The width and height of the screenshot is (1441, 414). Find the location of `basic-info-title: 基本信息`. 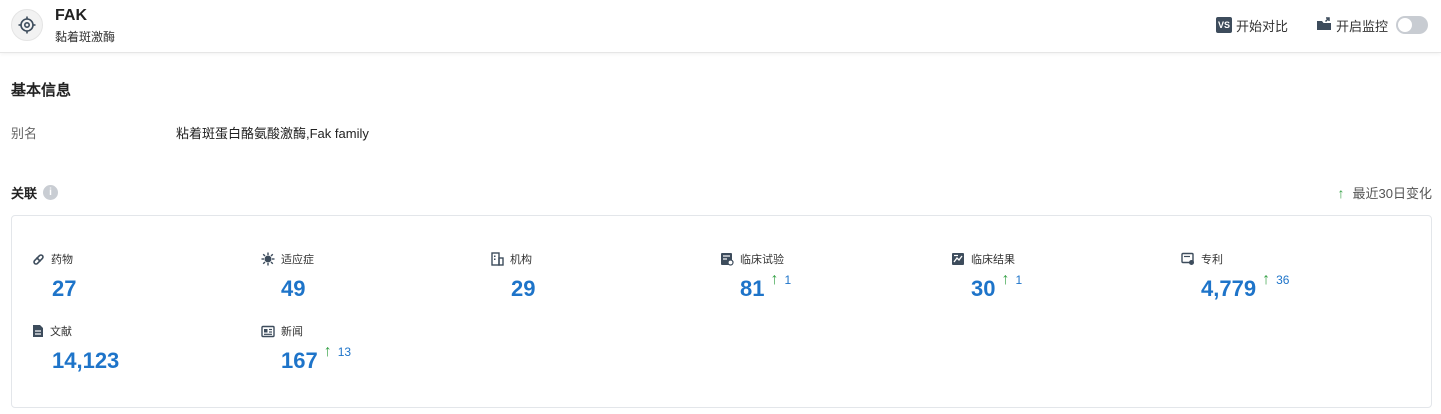

basic-info-title: 基本信息 is located at coordinates (41, 90).